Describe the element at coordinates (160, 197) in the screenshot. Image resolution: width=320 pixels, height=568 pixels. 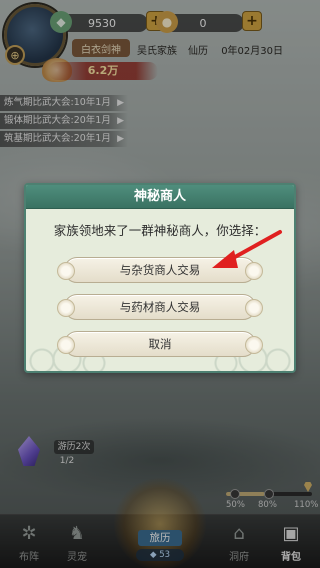
I see `dialog-title: 神秘商人` at that location.